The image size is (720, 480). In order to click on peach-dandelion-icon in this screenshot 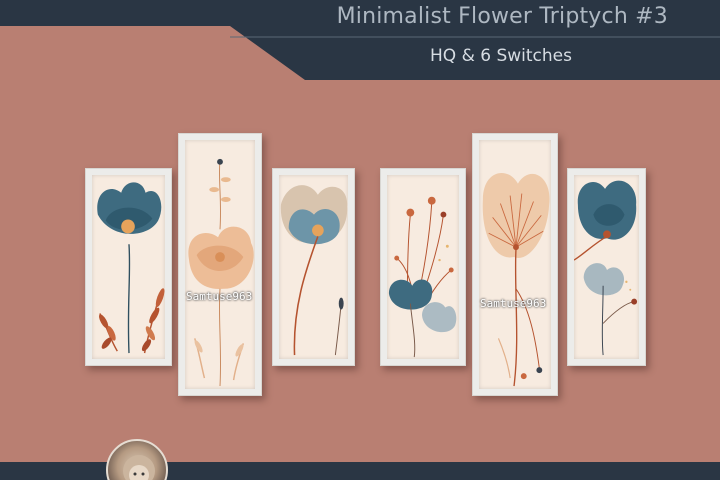, I will do `click(515, 264)`.